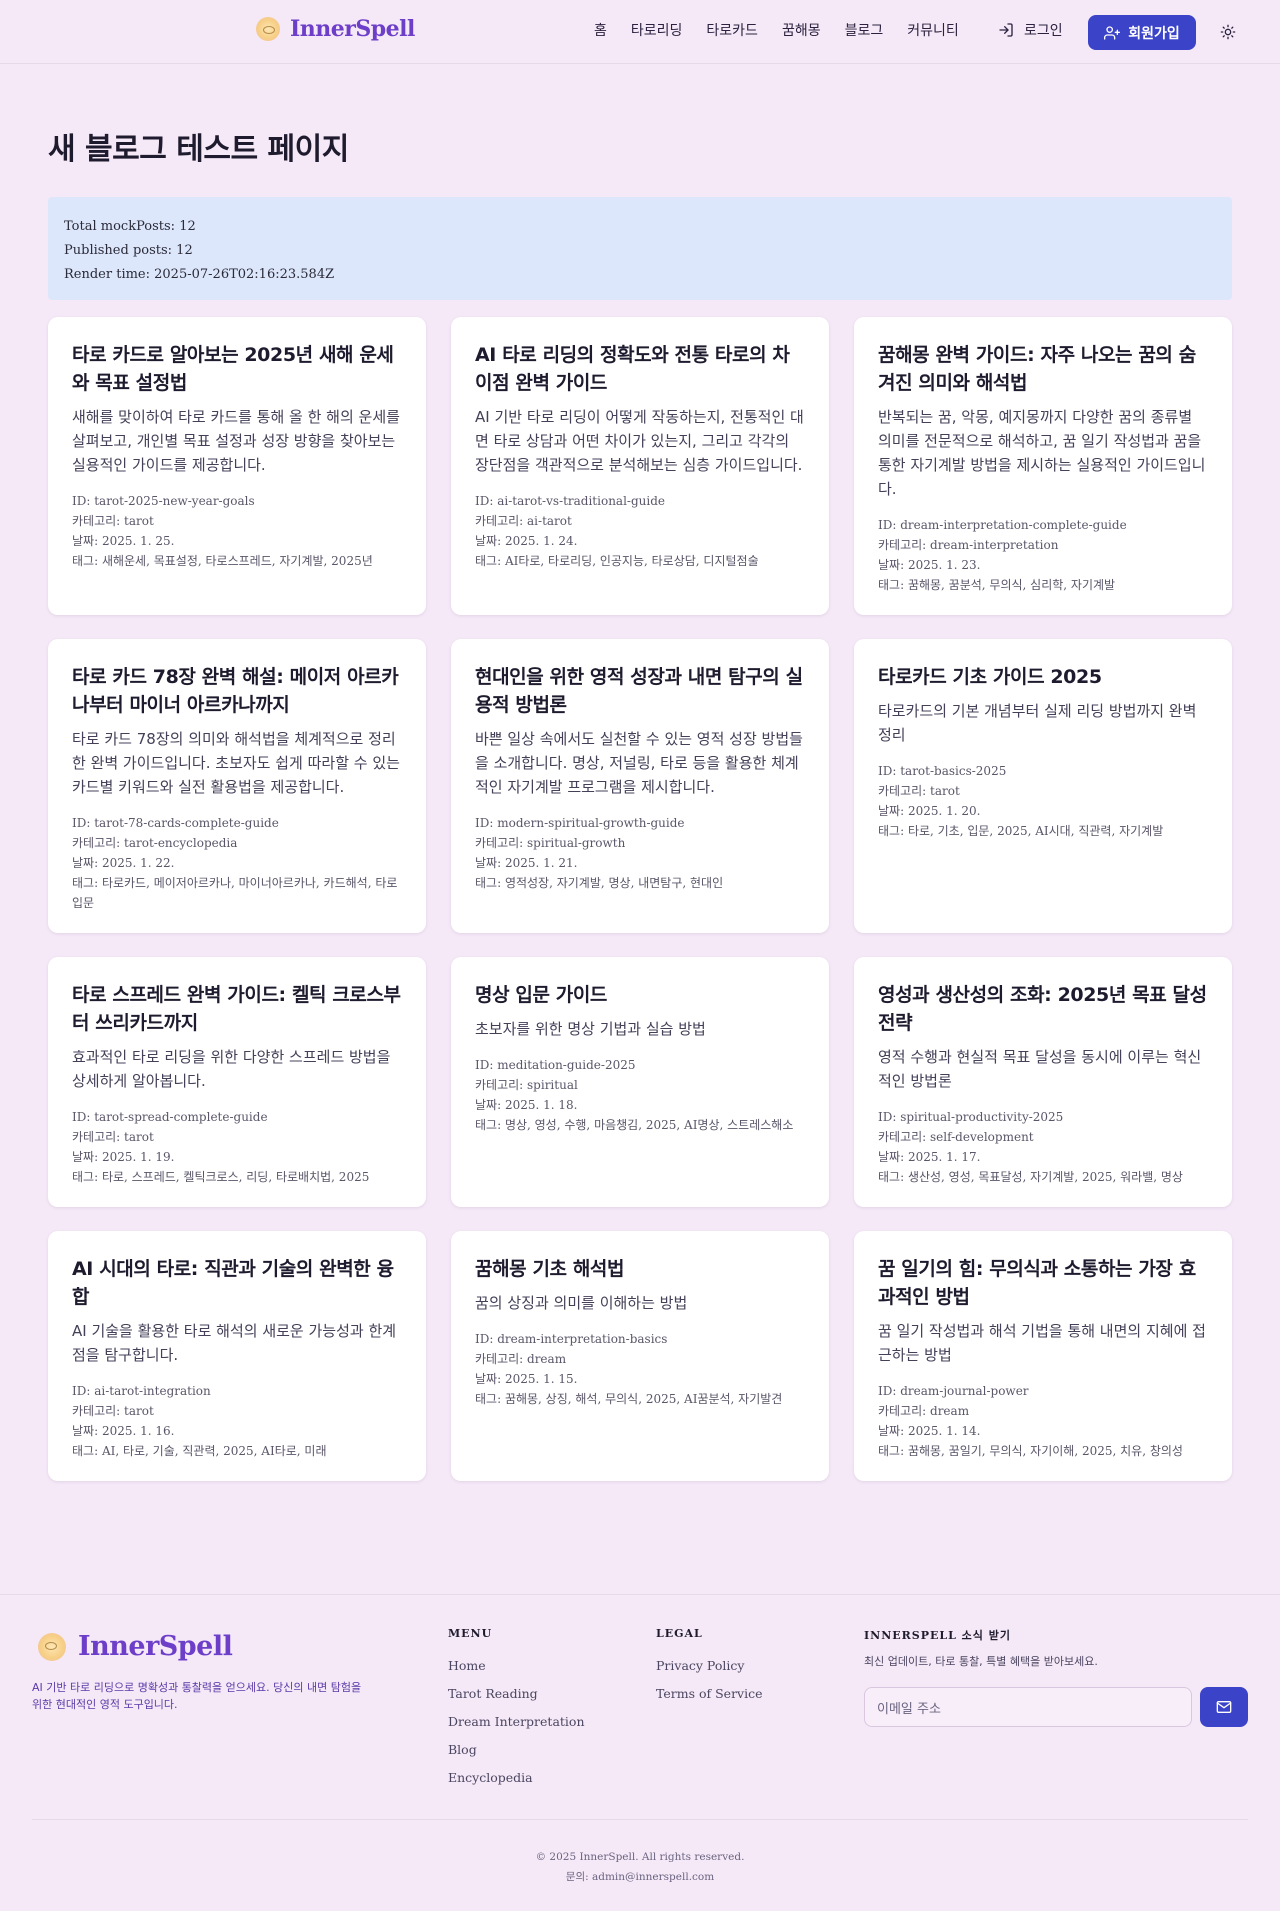  What do you see at coordinates (1043, 1283) in the screenshot?
I see `post-title: 꿈 일기의 힘: 무의식과 소통하는 가장 효과적인 방법` at bounding box center [1043, 1283].